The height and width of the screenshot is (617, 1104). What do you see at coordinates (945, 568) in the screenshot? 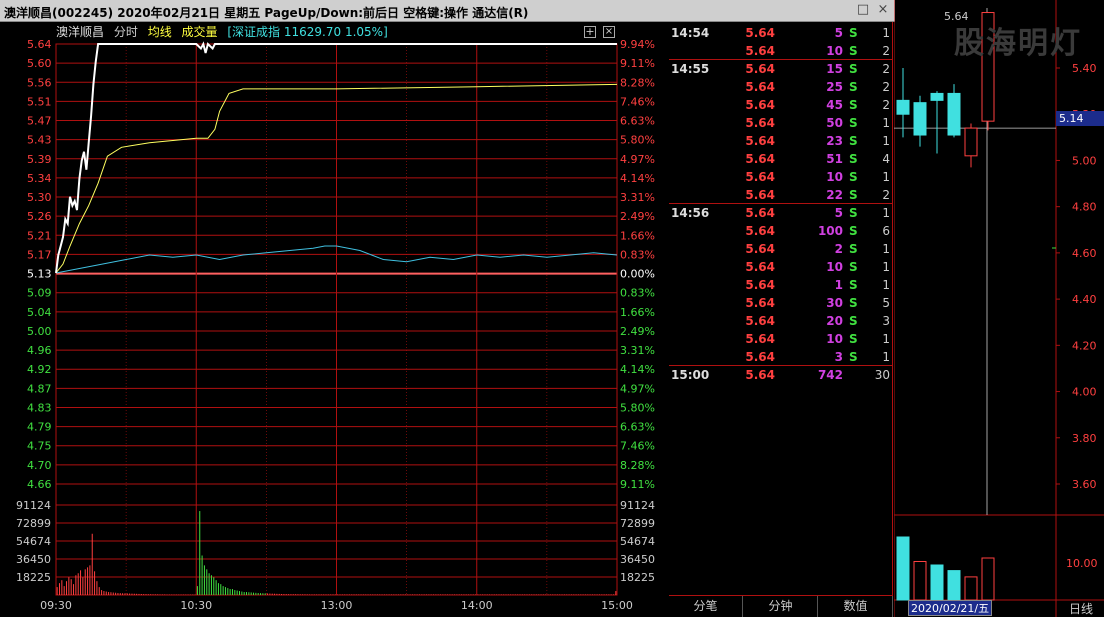
I see `kline-volume` at bounding box center [945, 568].